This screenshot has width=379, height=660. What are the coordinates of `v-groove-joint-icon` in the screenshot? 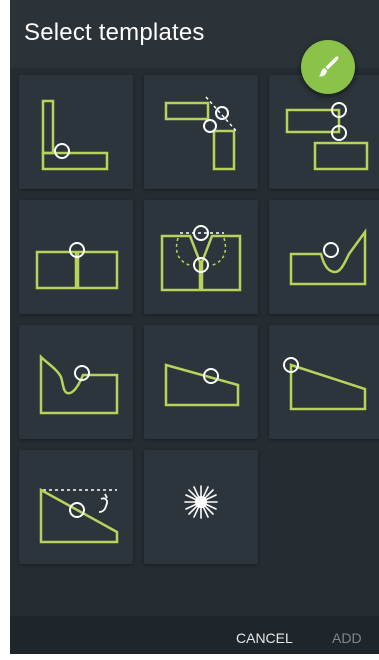 It's located at (201, 258).